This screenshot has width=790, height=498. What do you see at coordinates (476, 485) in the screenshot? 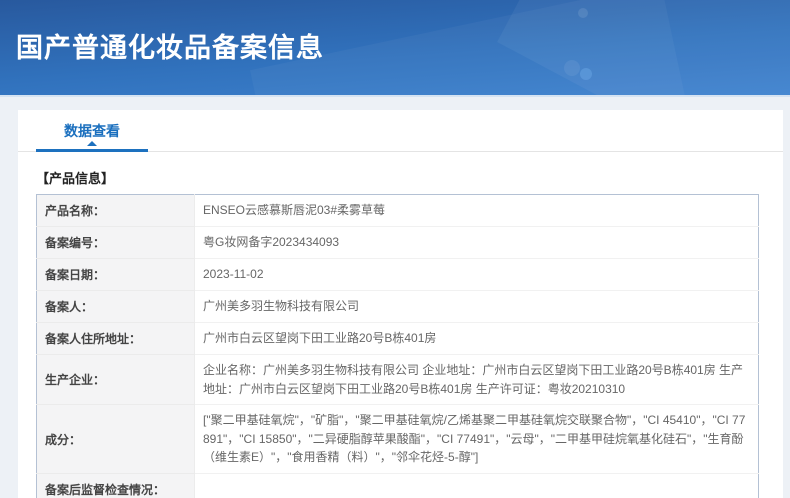
I see `row-value` at bounding box center [476, 485].